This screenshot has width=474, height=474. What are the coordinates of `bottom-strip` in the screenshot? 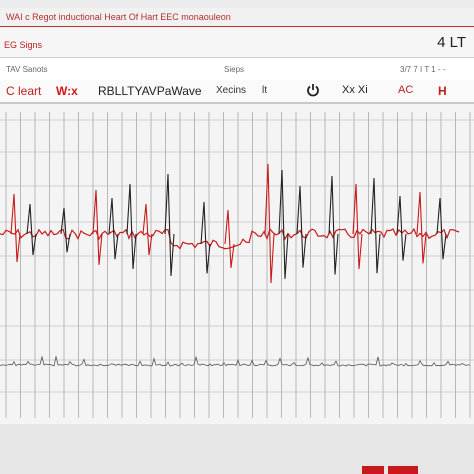 It's located at (237, 449).